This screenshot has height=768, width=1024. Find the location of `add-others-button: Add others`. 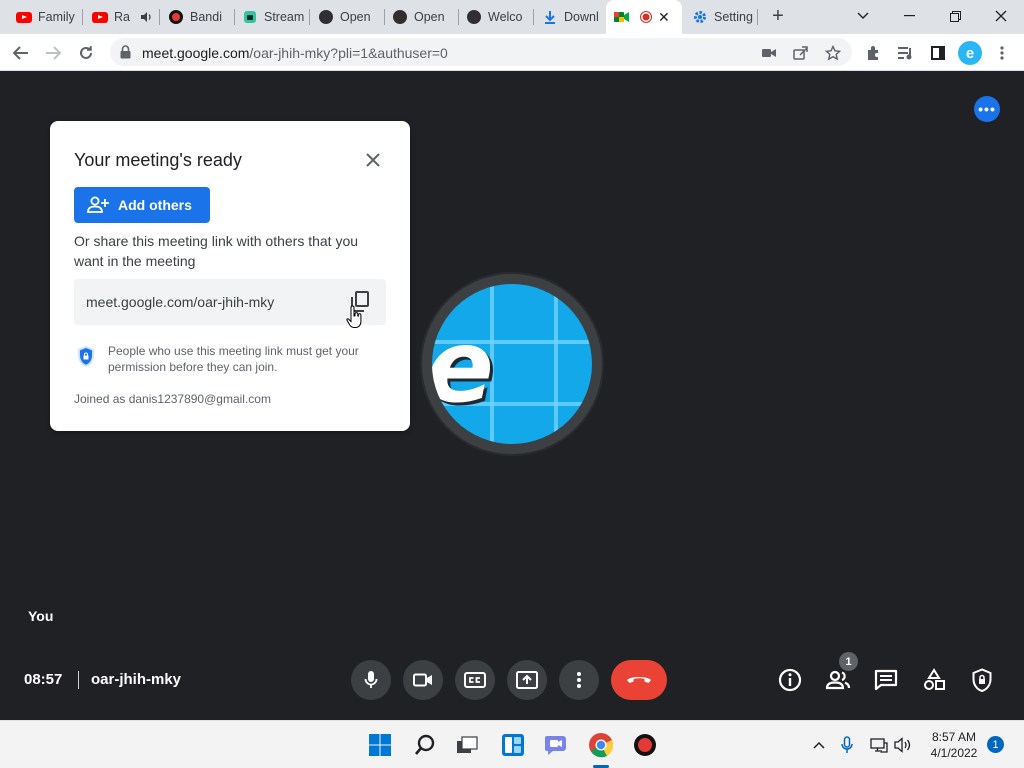

add-others-button: Add others is located at coordinates (142, 205).